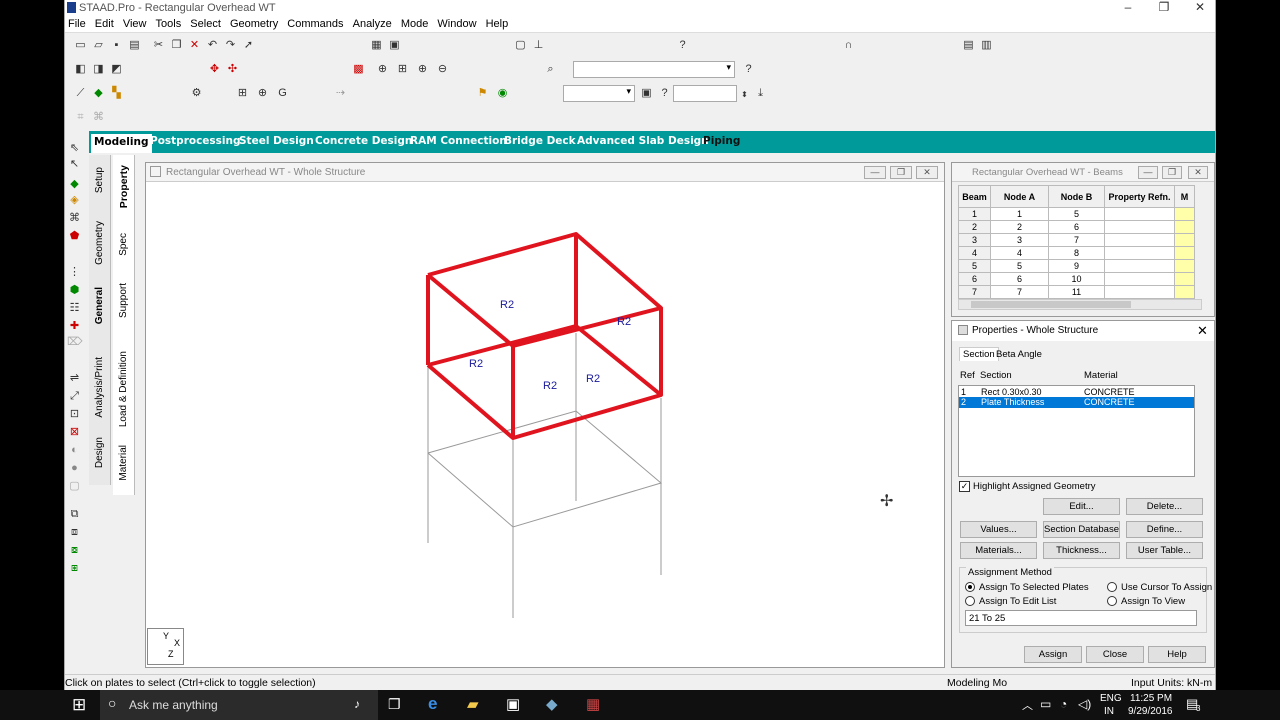 The width and height of the screenshot is (1280, 720). What do you see at coordinates (124, 186) in the screenshot?
I see `tab-property: Property` at bounding box center [124, 186].